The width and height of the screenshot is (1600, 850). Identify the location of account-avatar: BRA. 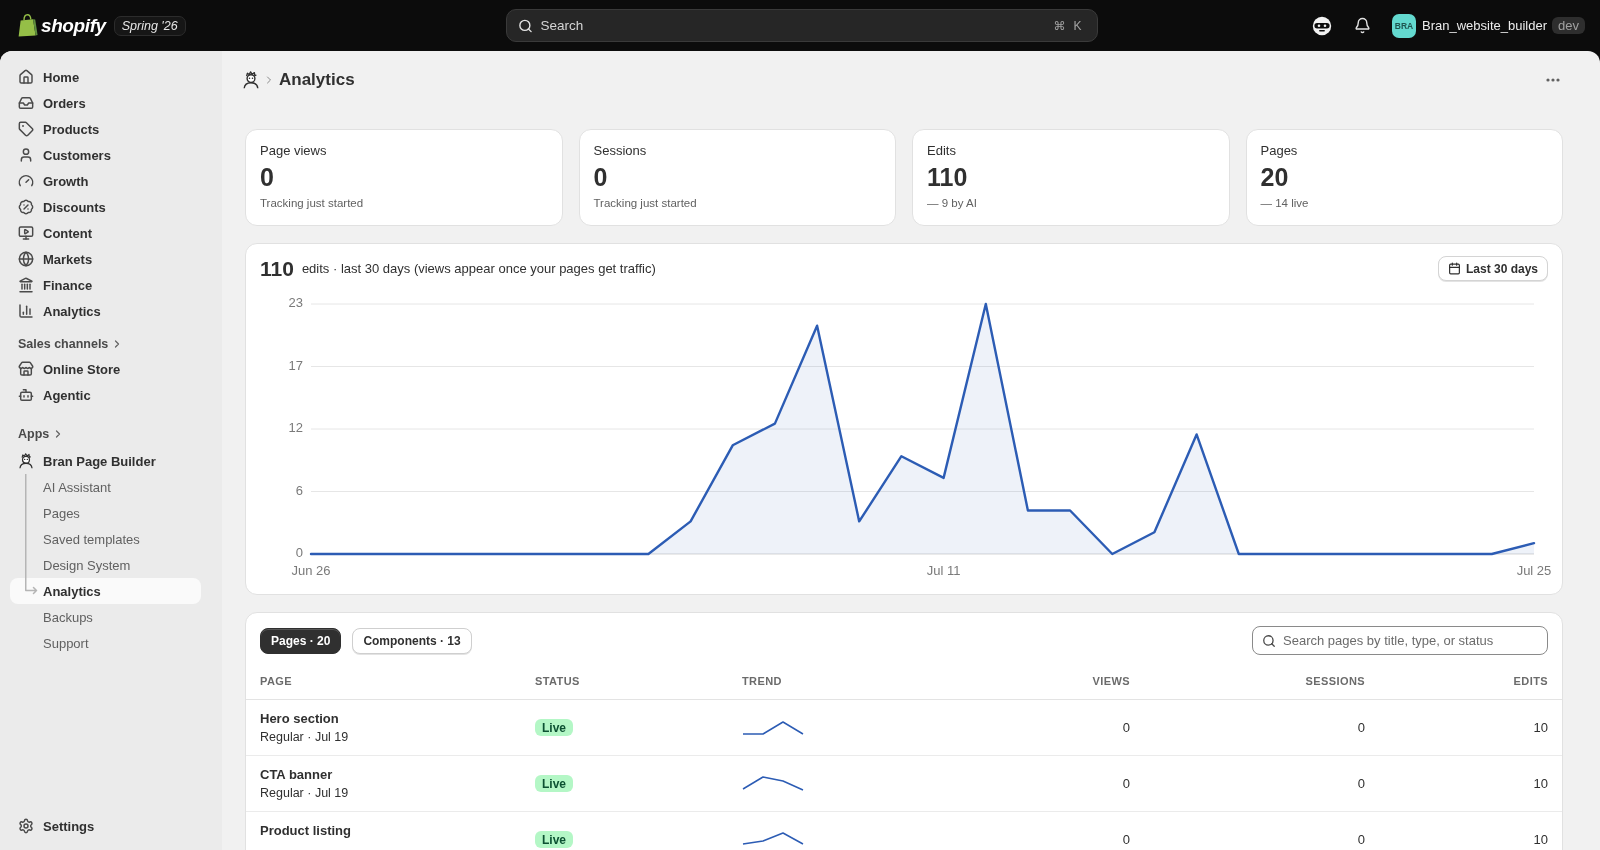
(1404, 25).